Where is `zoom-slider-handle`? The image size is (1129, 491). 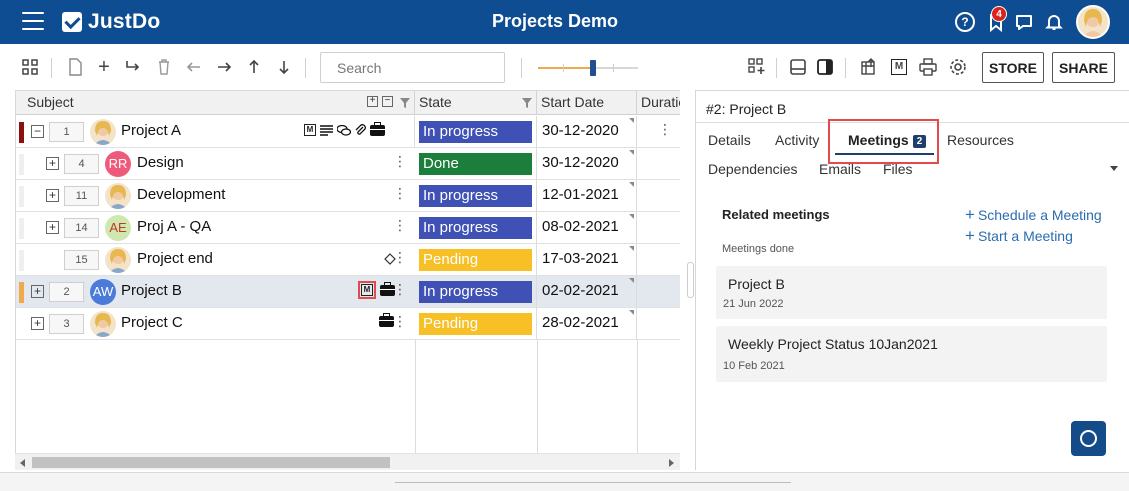
zoom-slider-handle is located at coordinates (593, 68).